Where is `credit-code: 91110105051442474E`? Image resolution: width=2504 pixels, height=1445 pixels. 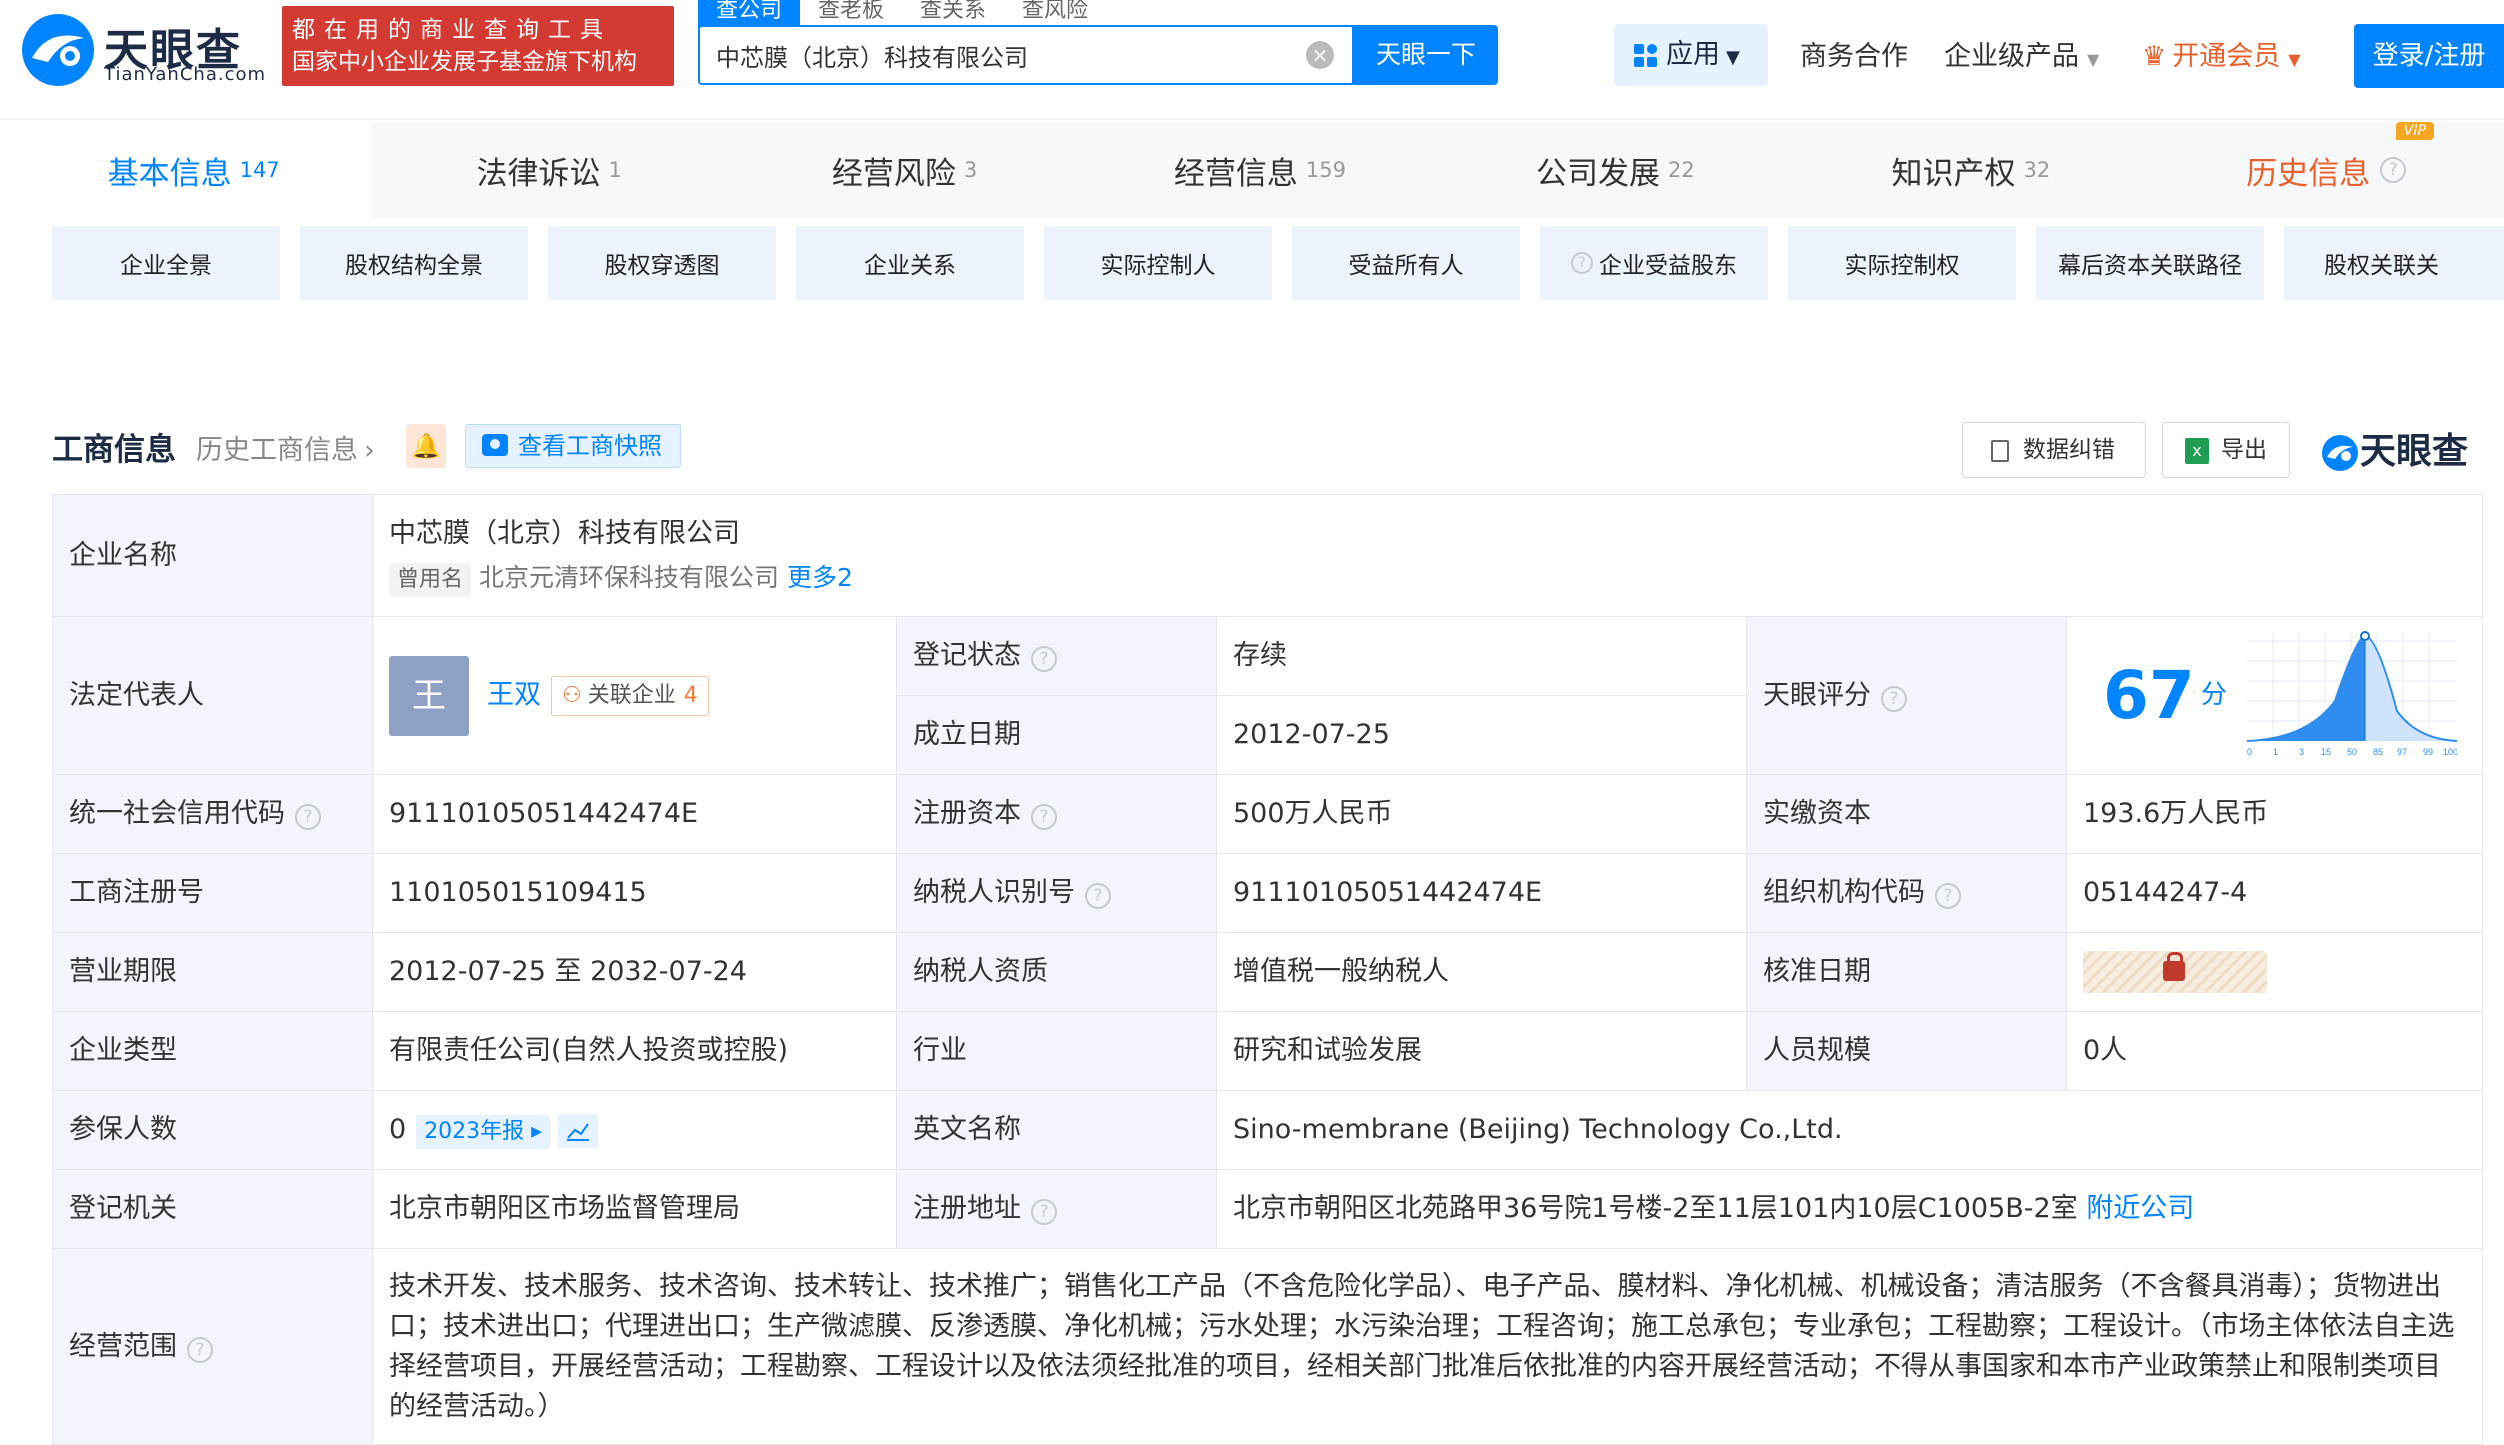 credit-code: 91110105051442474E is located at coordinates (634, 814).